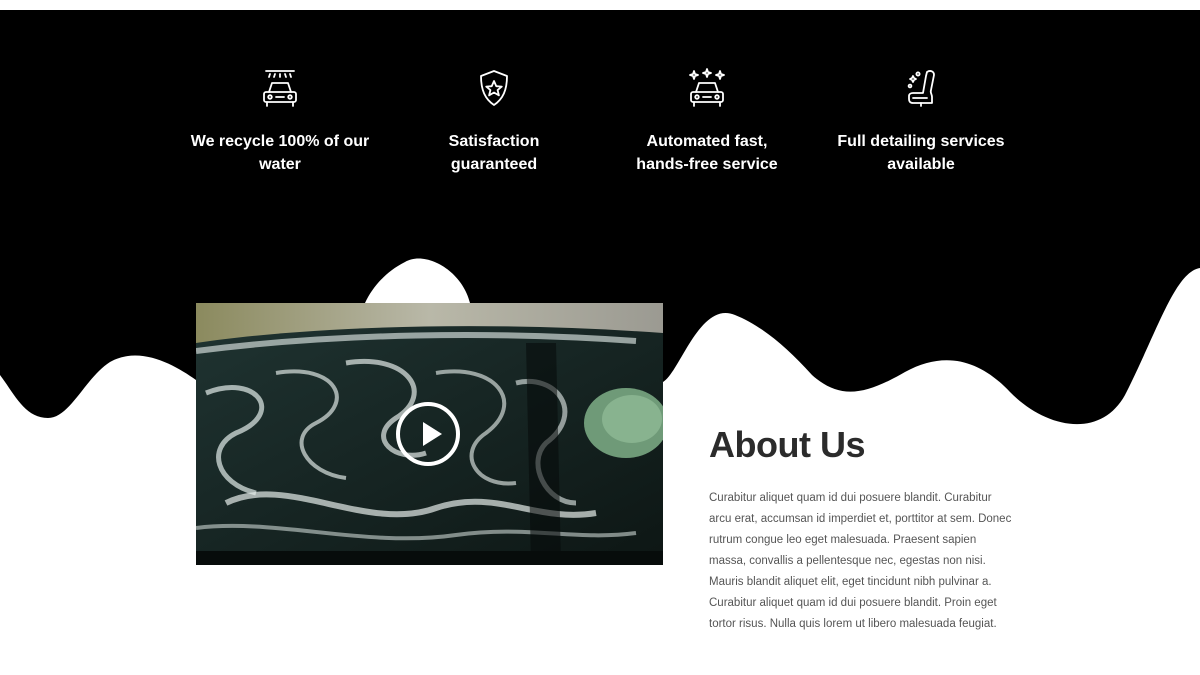 The width and height of the screenshot is (1200, 675). What do you see at coordinates (707, 141) in the screenshot?
I see `feature-label-line1: Automated fast,` at bounding box center [707, 141].